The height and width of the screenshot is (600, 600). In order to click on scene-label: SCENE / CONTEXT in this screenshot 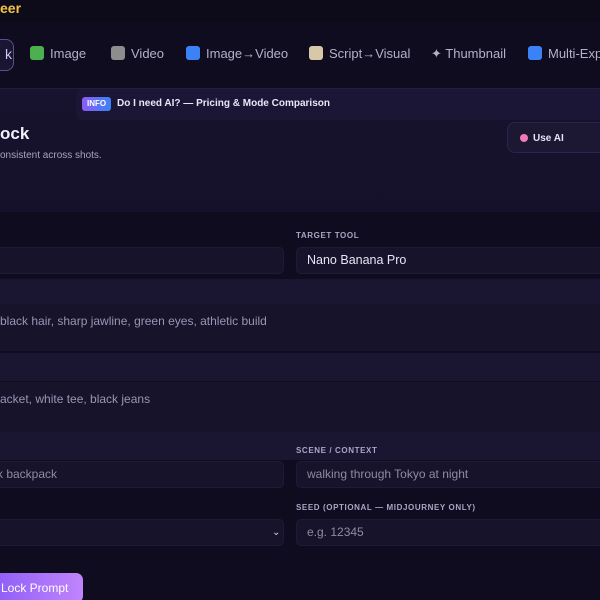, I will do `click(337, 450)`.